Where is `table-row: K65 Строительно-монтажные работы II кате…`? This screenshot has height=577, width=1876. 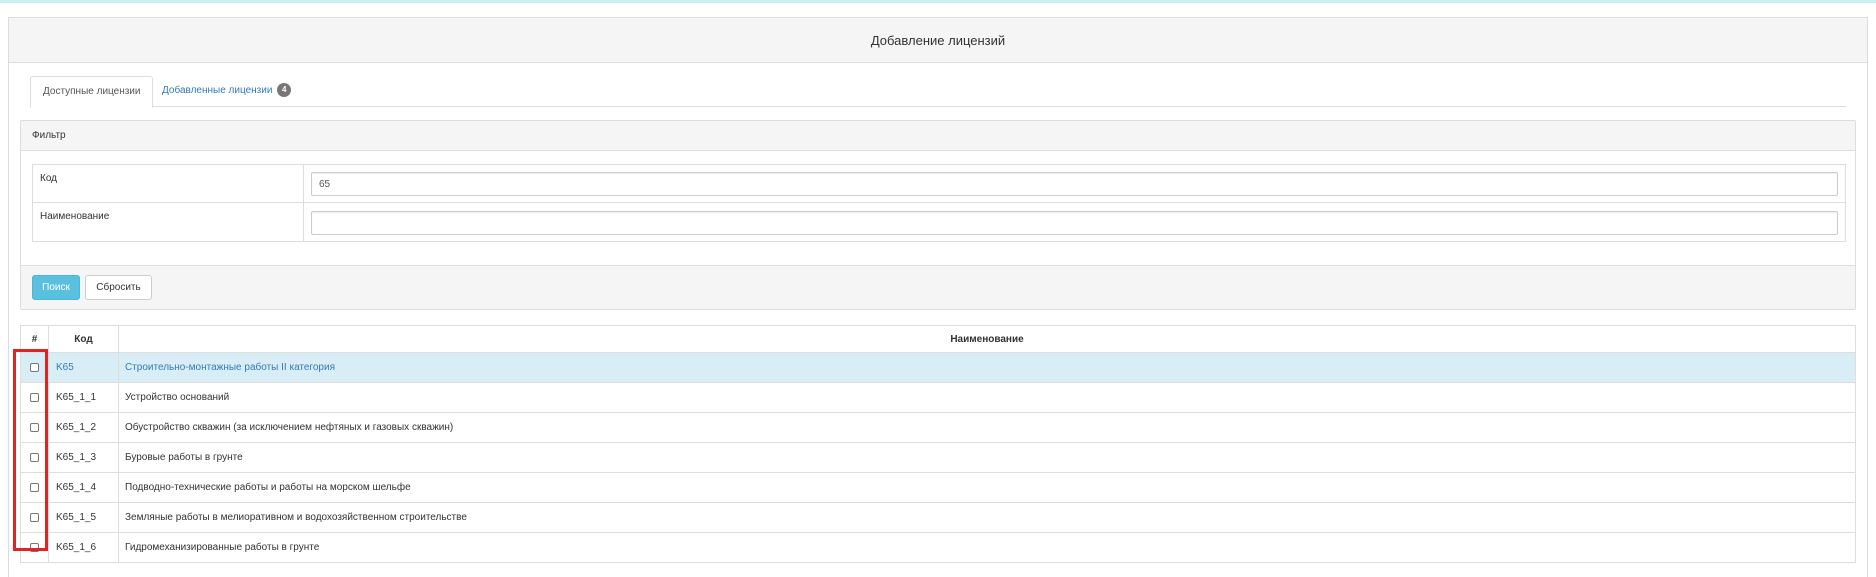
table-row: K65 Строительно-монтажные работы II кате… is located at coordinates (938, 368).